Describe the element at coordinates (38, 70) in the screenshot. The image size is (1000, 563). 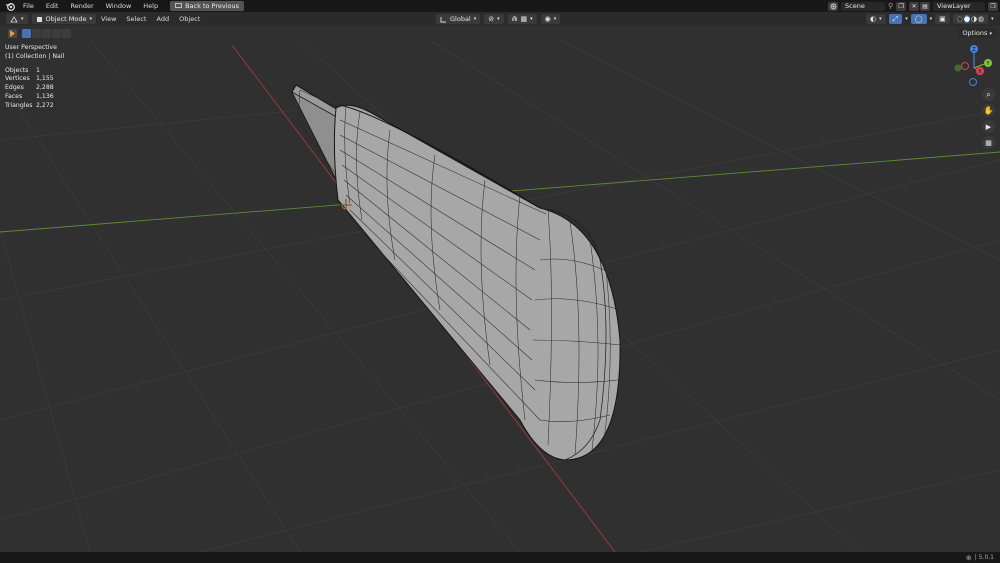
I see `stat-value: 1` at that location.